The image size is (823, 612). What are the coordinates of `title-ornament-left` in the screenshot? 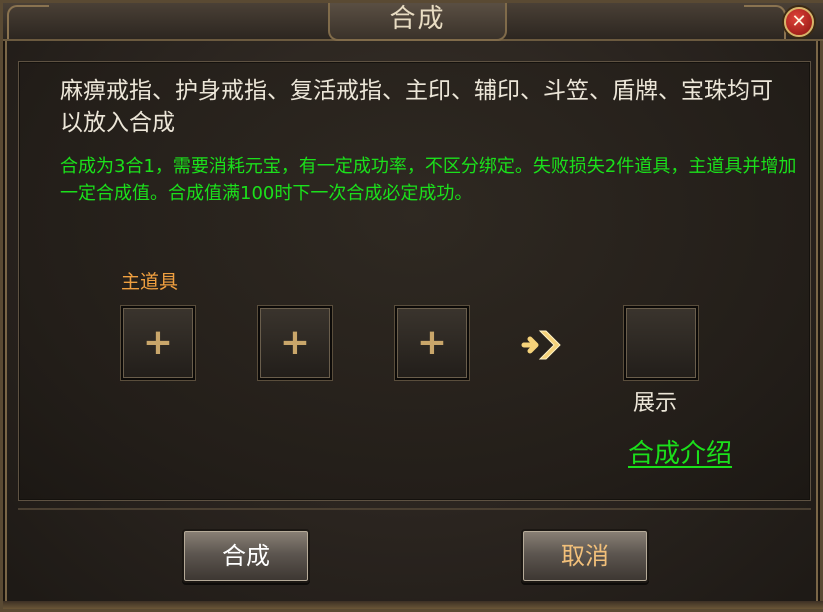 It's located at (28, 22).